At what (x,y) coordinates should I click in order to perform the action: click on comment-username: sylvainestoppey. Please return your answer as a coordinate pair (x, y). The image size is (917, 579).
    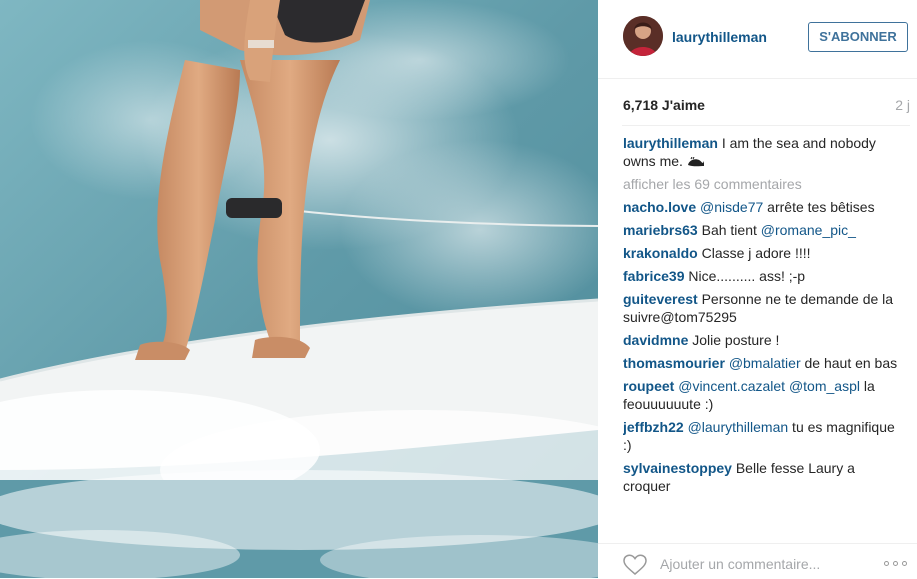
    Looking at the image, I should click on (677, 468).